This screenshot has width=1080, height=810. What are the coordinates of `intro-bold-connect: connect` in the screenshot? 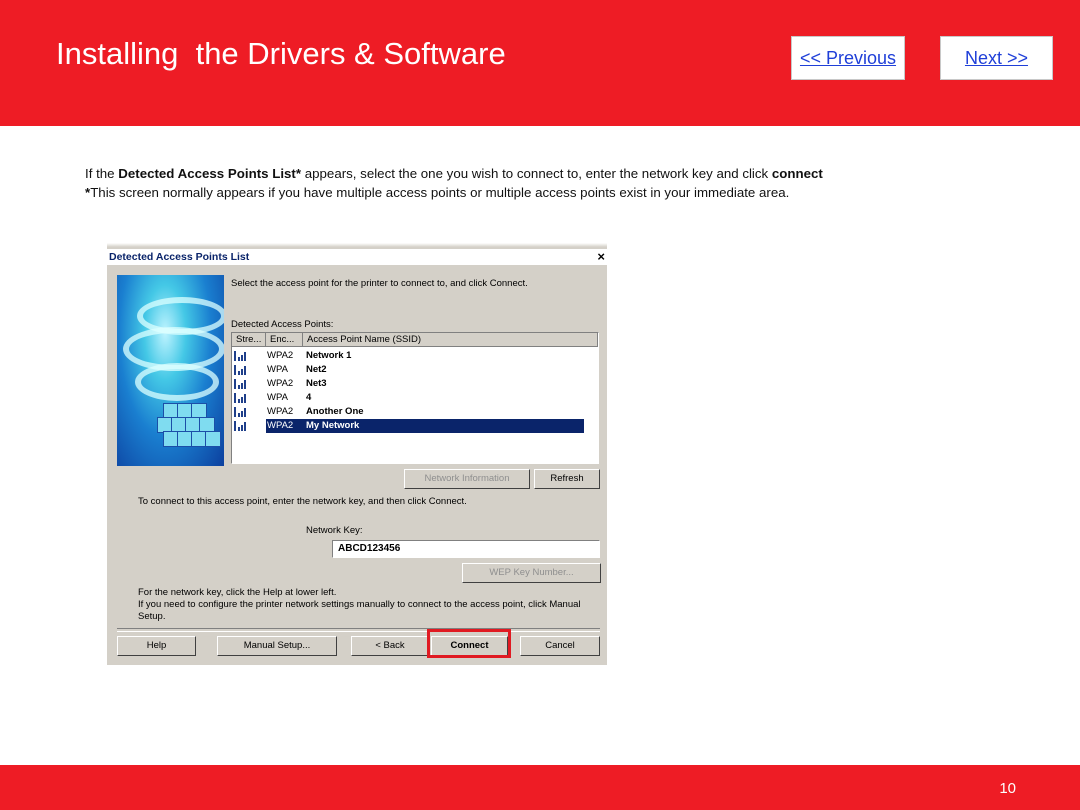 It's located at (797, 173).